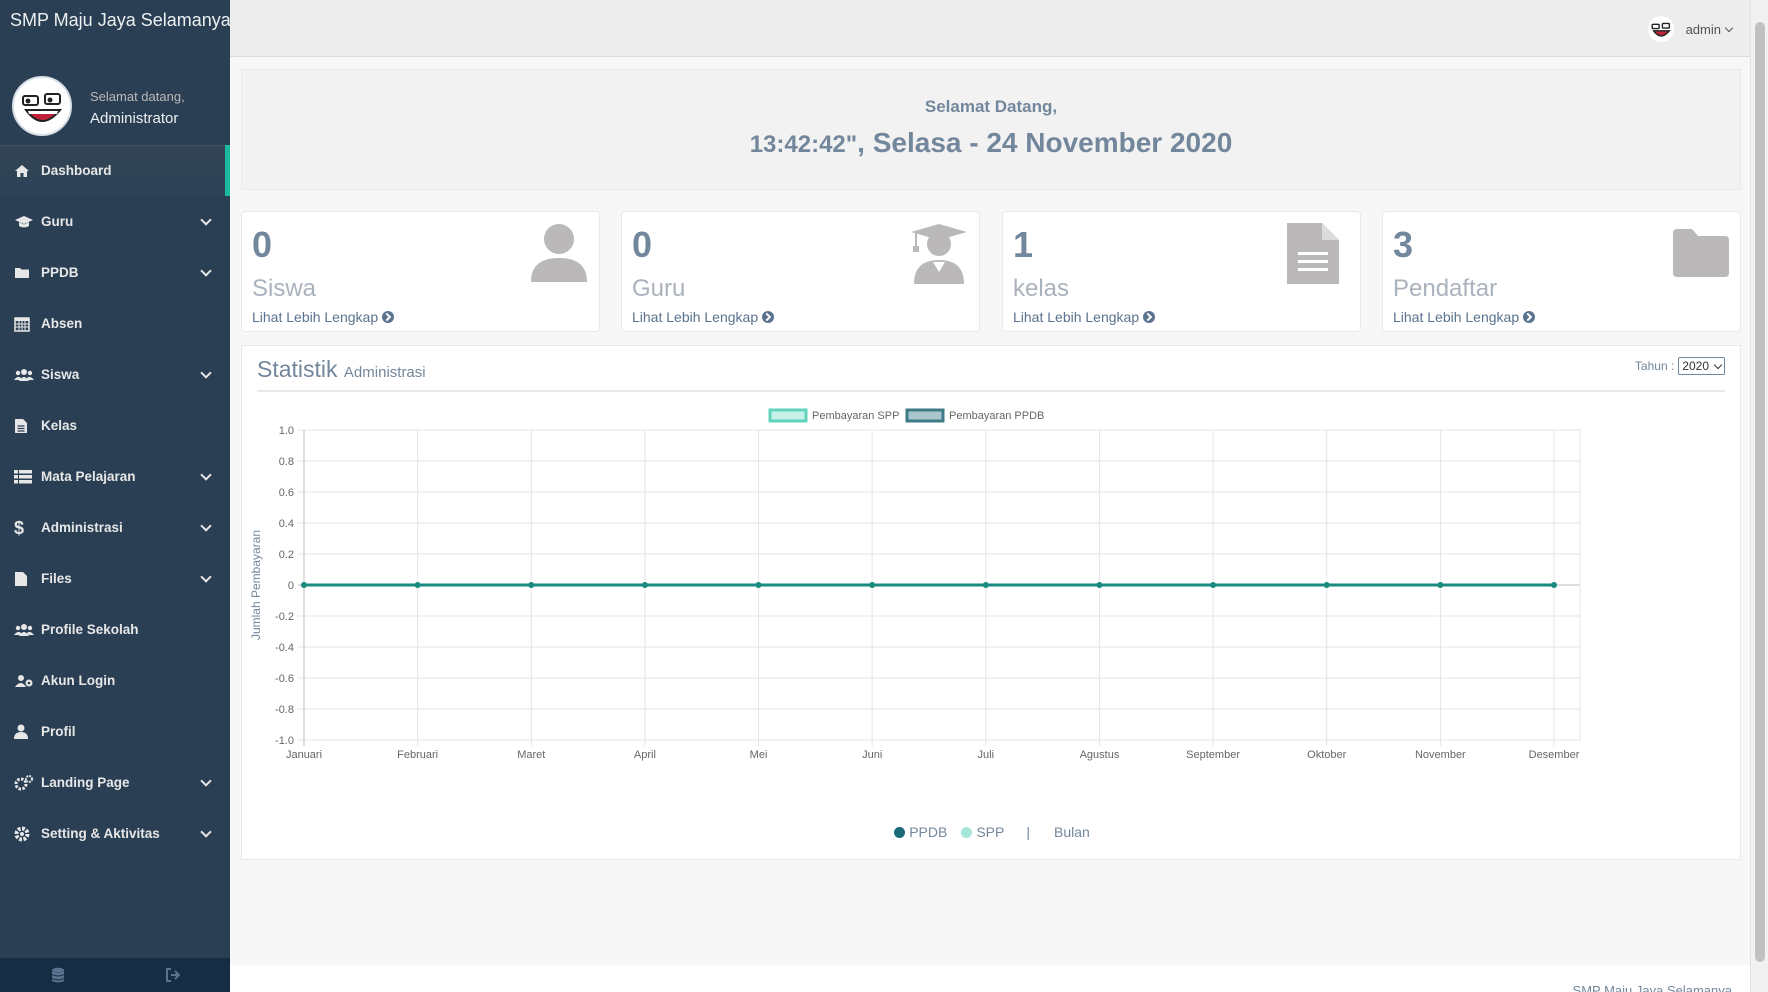  I want to click on sidebar-footer, so click(115, 975).